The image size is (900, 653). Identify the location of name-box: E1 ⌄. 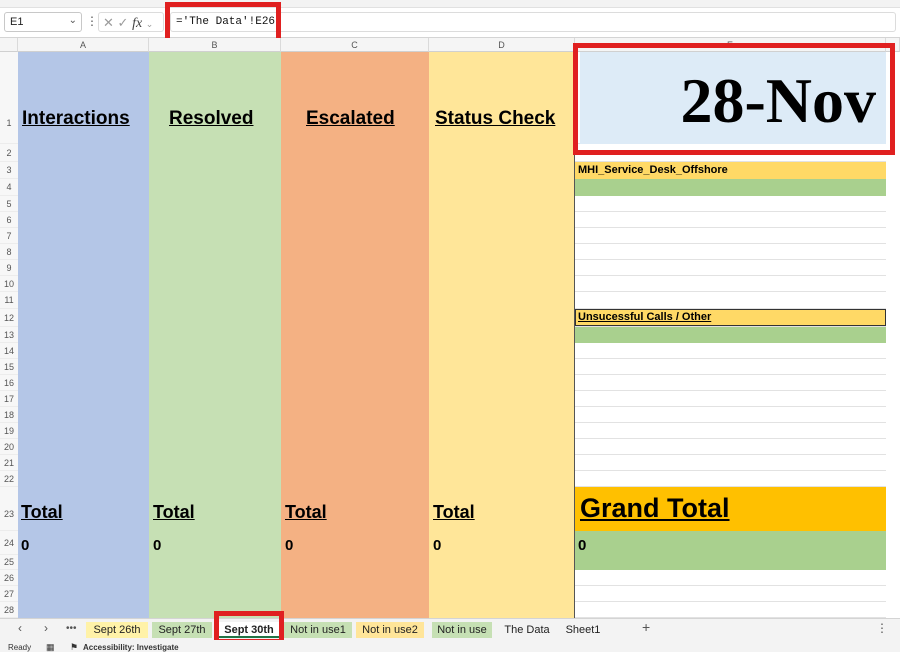
(43, 22).